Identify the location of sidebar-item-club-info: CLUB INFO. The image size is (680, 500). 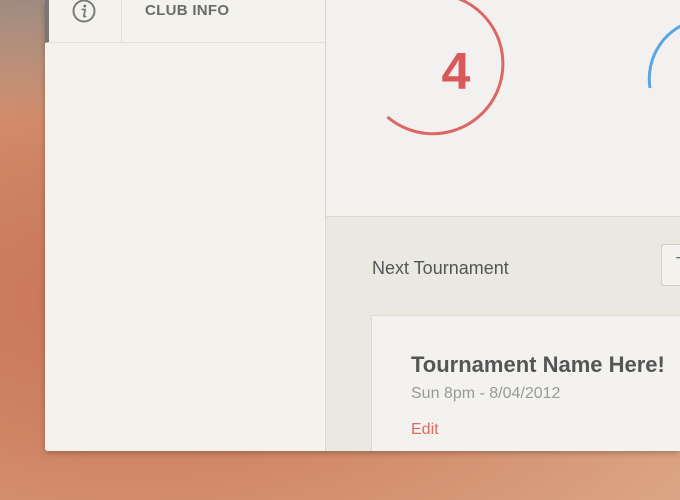
(185, 21).